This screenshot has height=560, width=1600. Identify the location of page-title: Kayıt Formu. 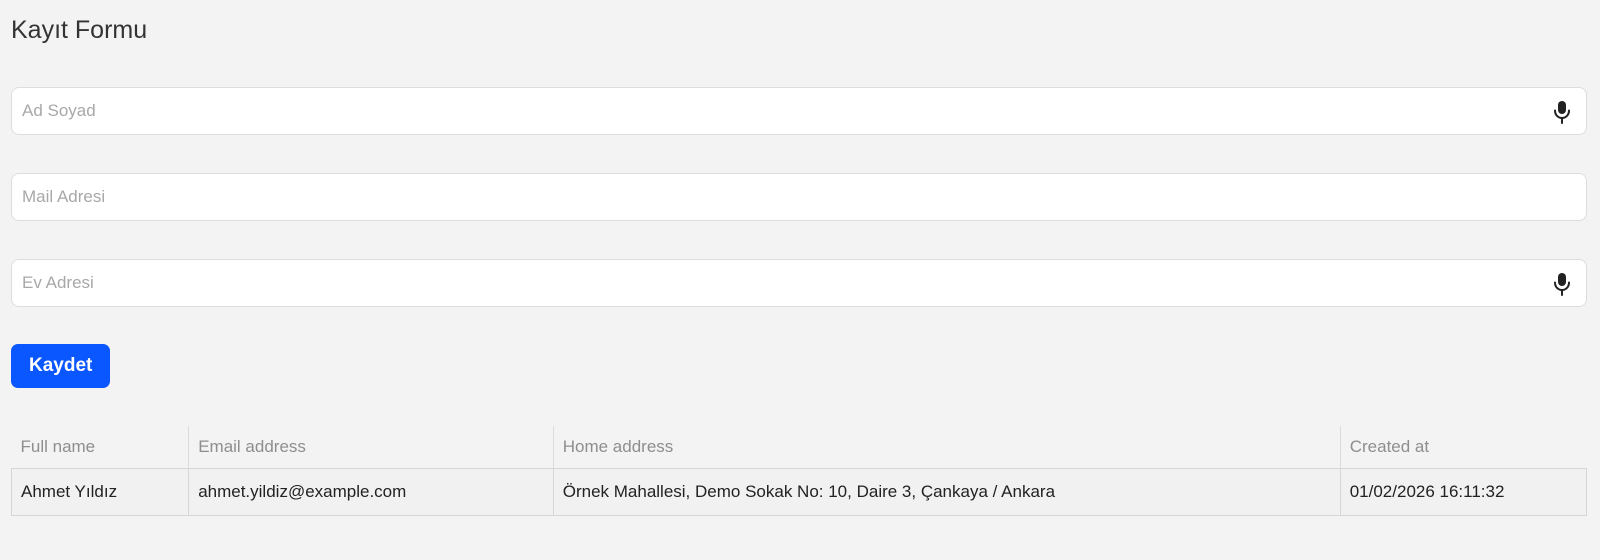
(79, 30).